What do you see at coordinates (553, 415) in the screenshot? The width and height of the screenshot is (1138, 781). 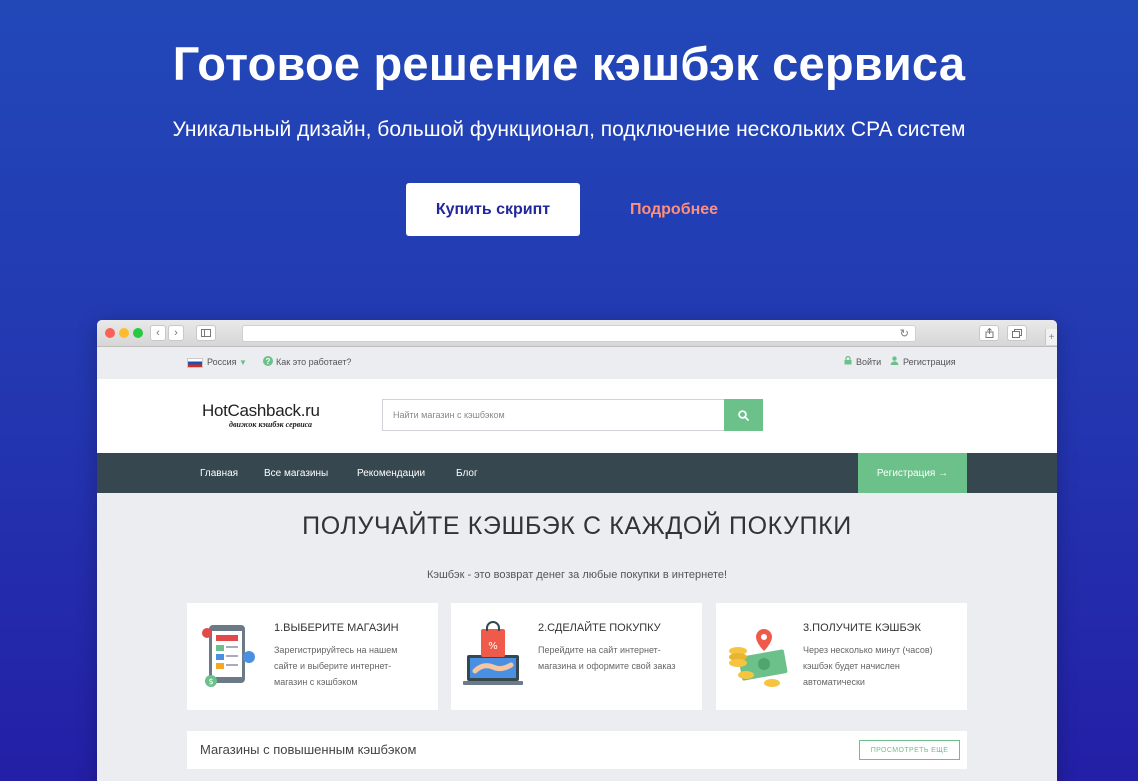 I see `shop-search-input: Найти магазин с кэшбэком` at bounding box center [553, 415].